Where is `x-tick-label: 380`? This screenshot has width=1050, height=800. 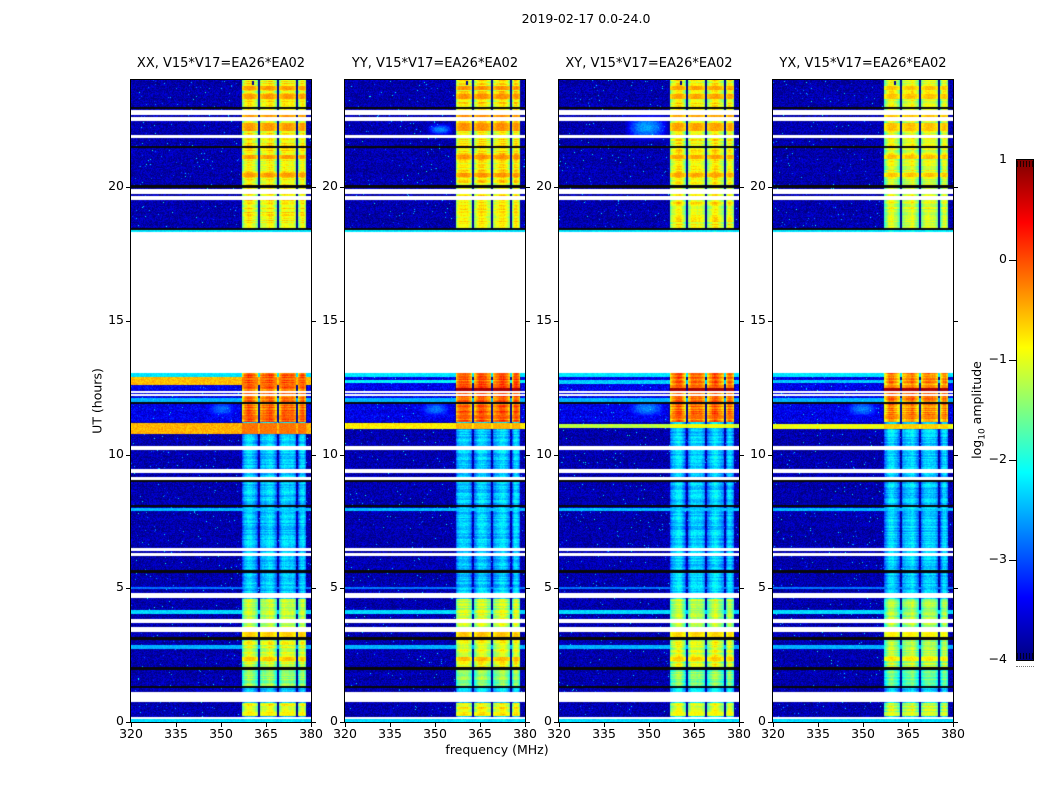
x-tick-label: 380 is located at coordinates (953, 733).